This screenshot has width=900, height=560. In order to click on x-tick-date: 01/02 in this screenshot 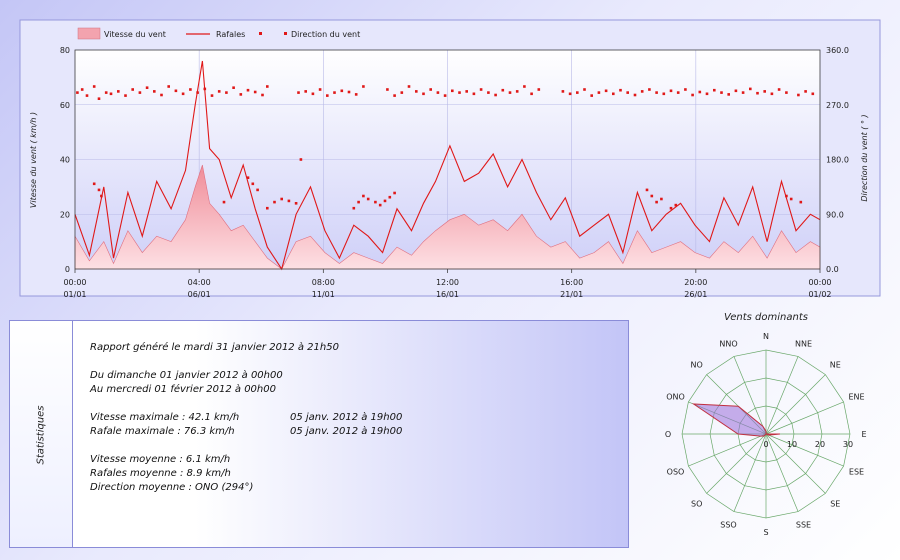, I will do `click(819, 294)`.